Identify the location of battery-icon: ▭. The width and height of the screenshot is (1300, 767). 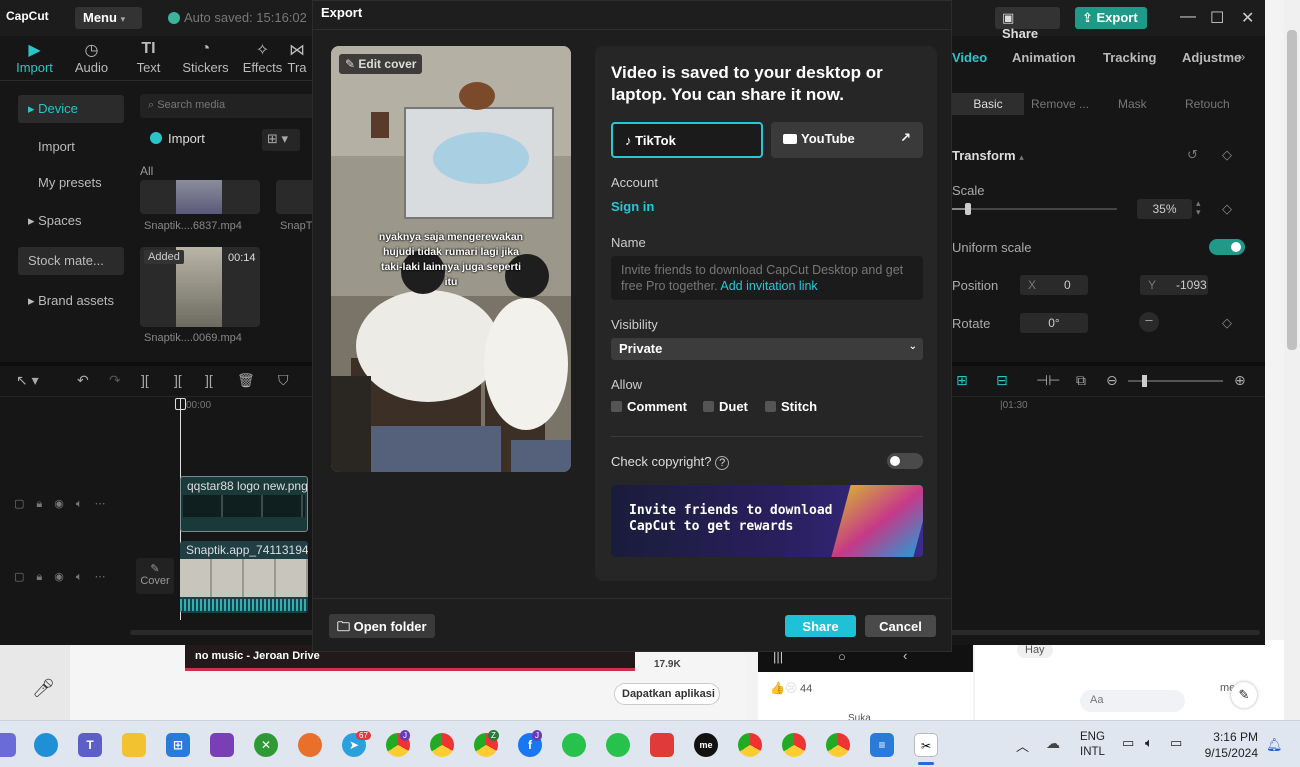
(1176, 743).